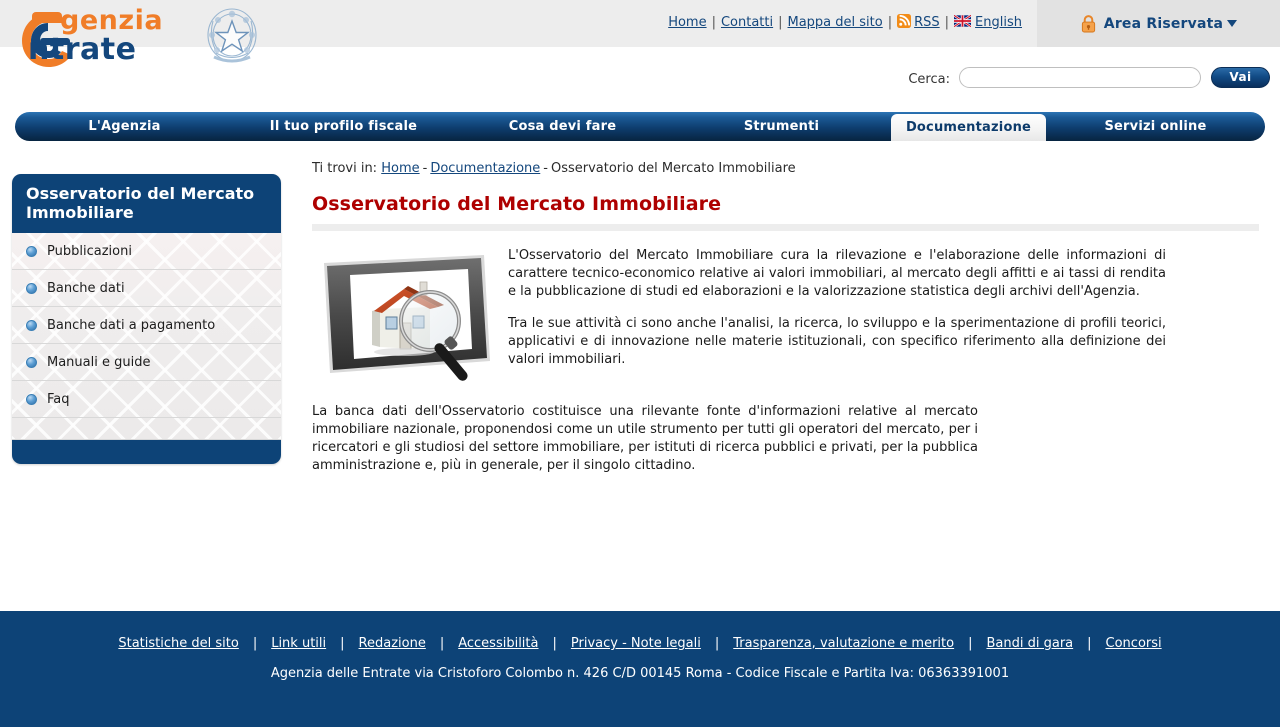 The height and width of the screenshot is (727, 1280). What do you see at coordinates (146, 251) in the screenshot?
I see `sidebar-item-pubblicazioni: Pubblicazioni` at bounding box center [146, 251].